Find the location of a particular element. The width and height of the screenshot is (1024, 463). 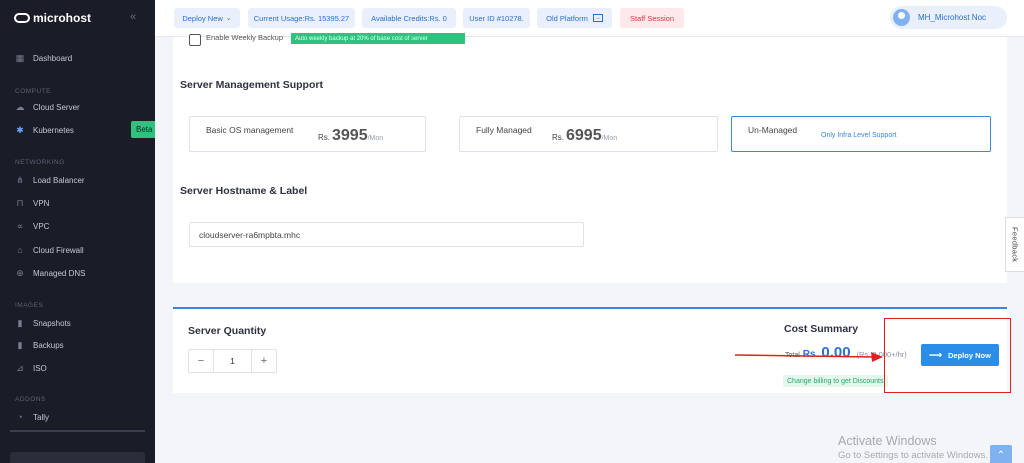

sidebar-item-tally: ◔ Tally is located at coordinates (85, 417).